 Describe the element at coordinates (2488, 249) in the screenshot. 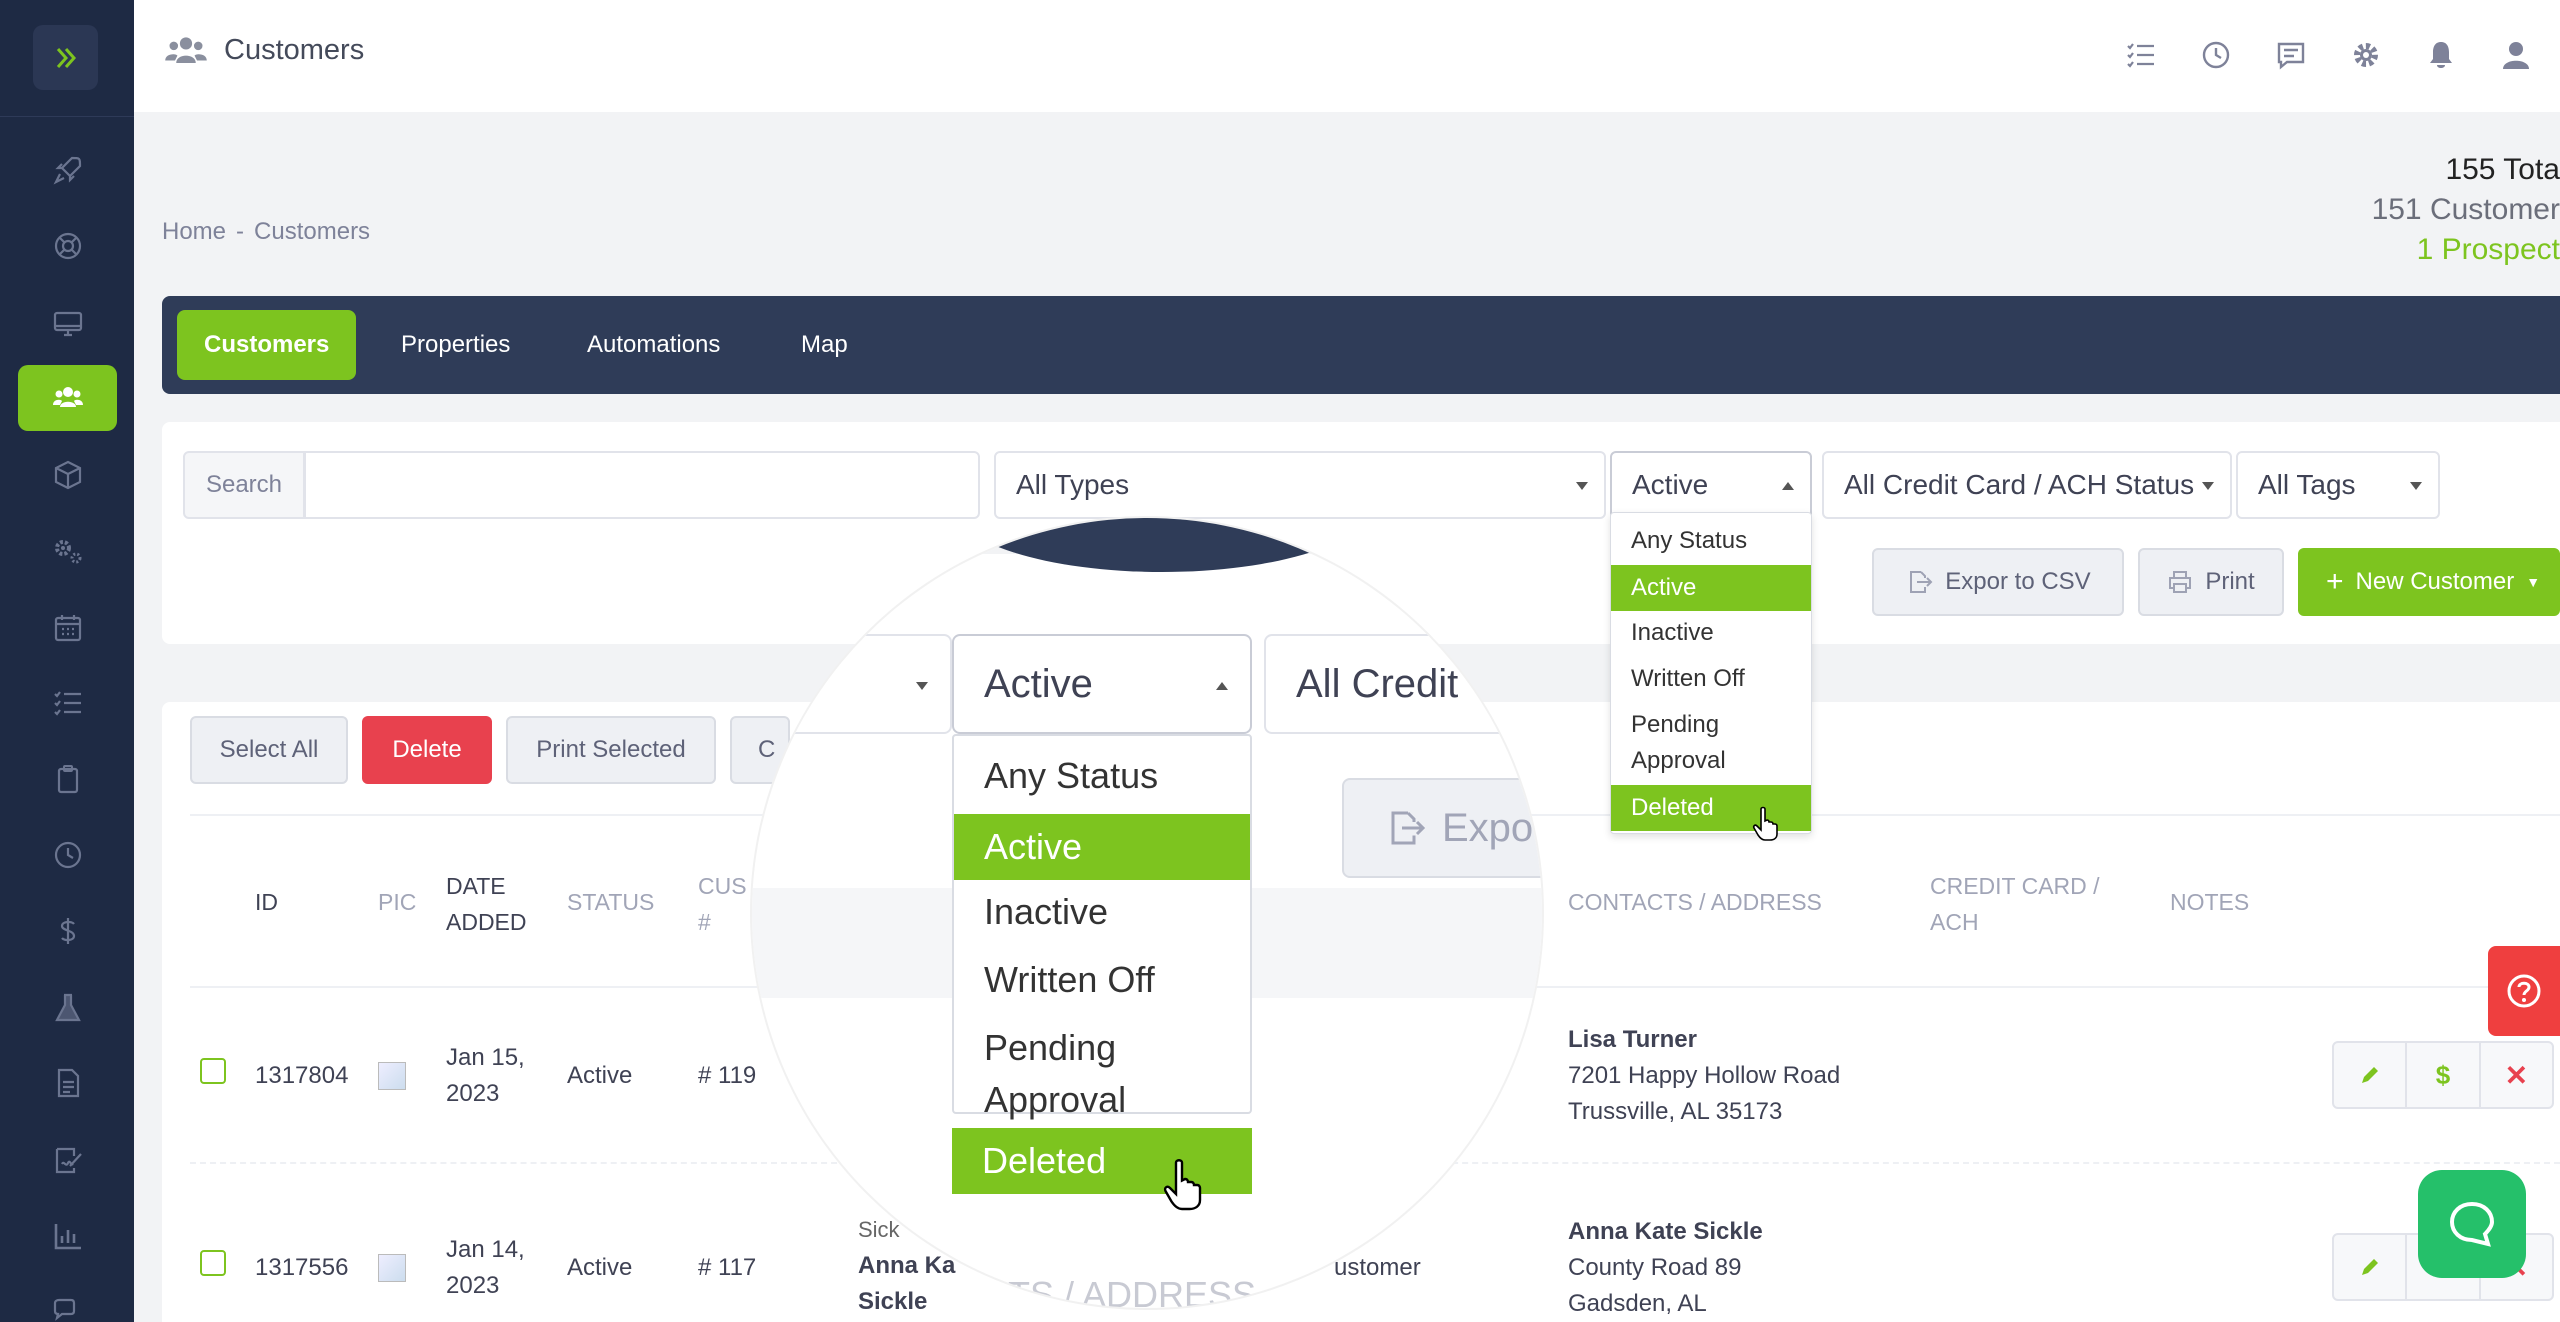

I see `prospects-count: 1 Prospect` at that location.